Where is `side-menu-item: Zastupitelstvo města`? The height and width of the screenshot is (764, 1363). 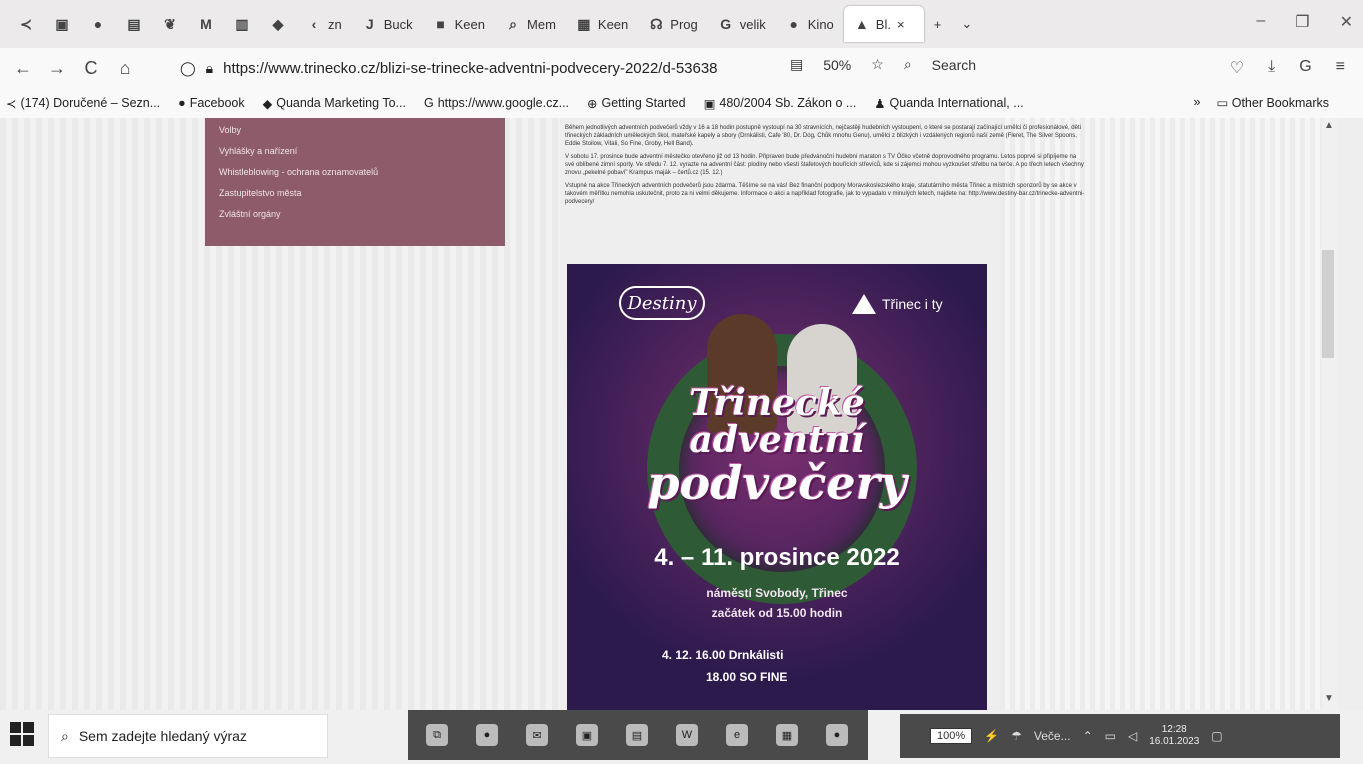 side-menu-item: Zastupitelstvo města is located at coordinates (355, 193).